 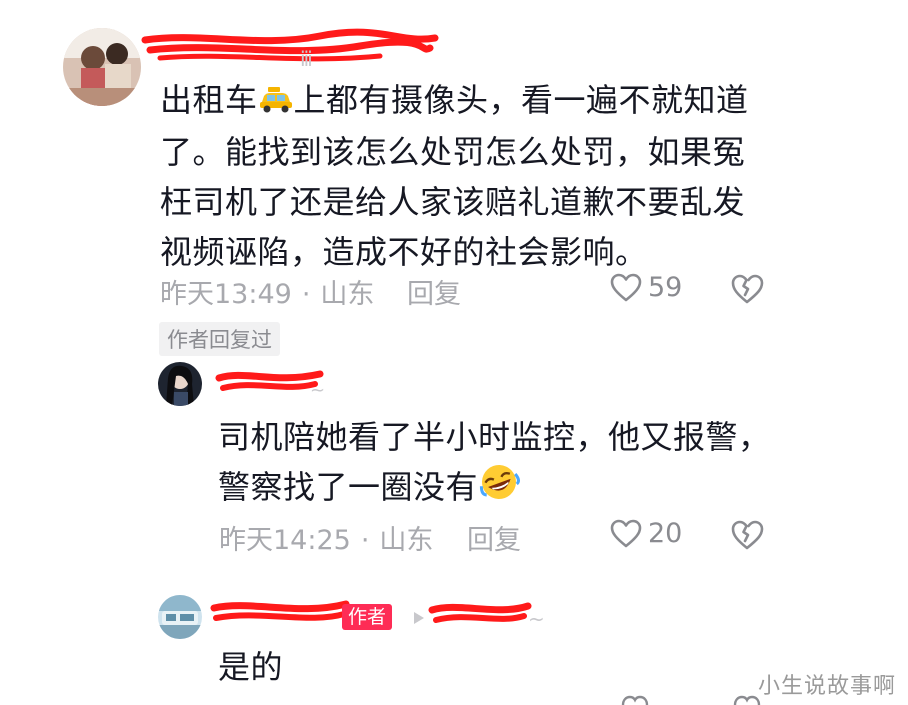 I want to click on reply-text-line1: 司机陪她看了半小时监控，他又报警，, so click(x=494, y=437).